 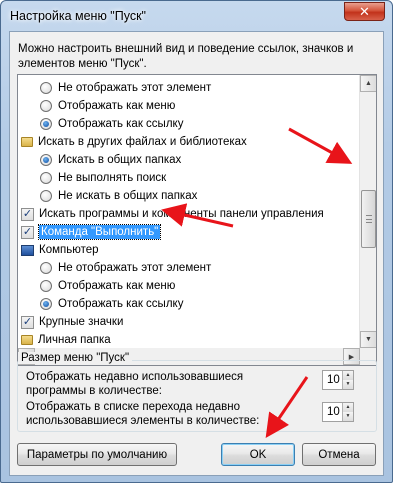 I want to click on defaults-button-label: Параметры по умолчанию, so click(x=97, y=454).